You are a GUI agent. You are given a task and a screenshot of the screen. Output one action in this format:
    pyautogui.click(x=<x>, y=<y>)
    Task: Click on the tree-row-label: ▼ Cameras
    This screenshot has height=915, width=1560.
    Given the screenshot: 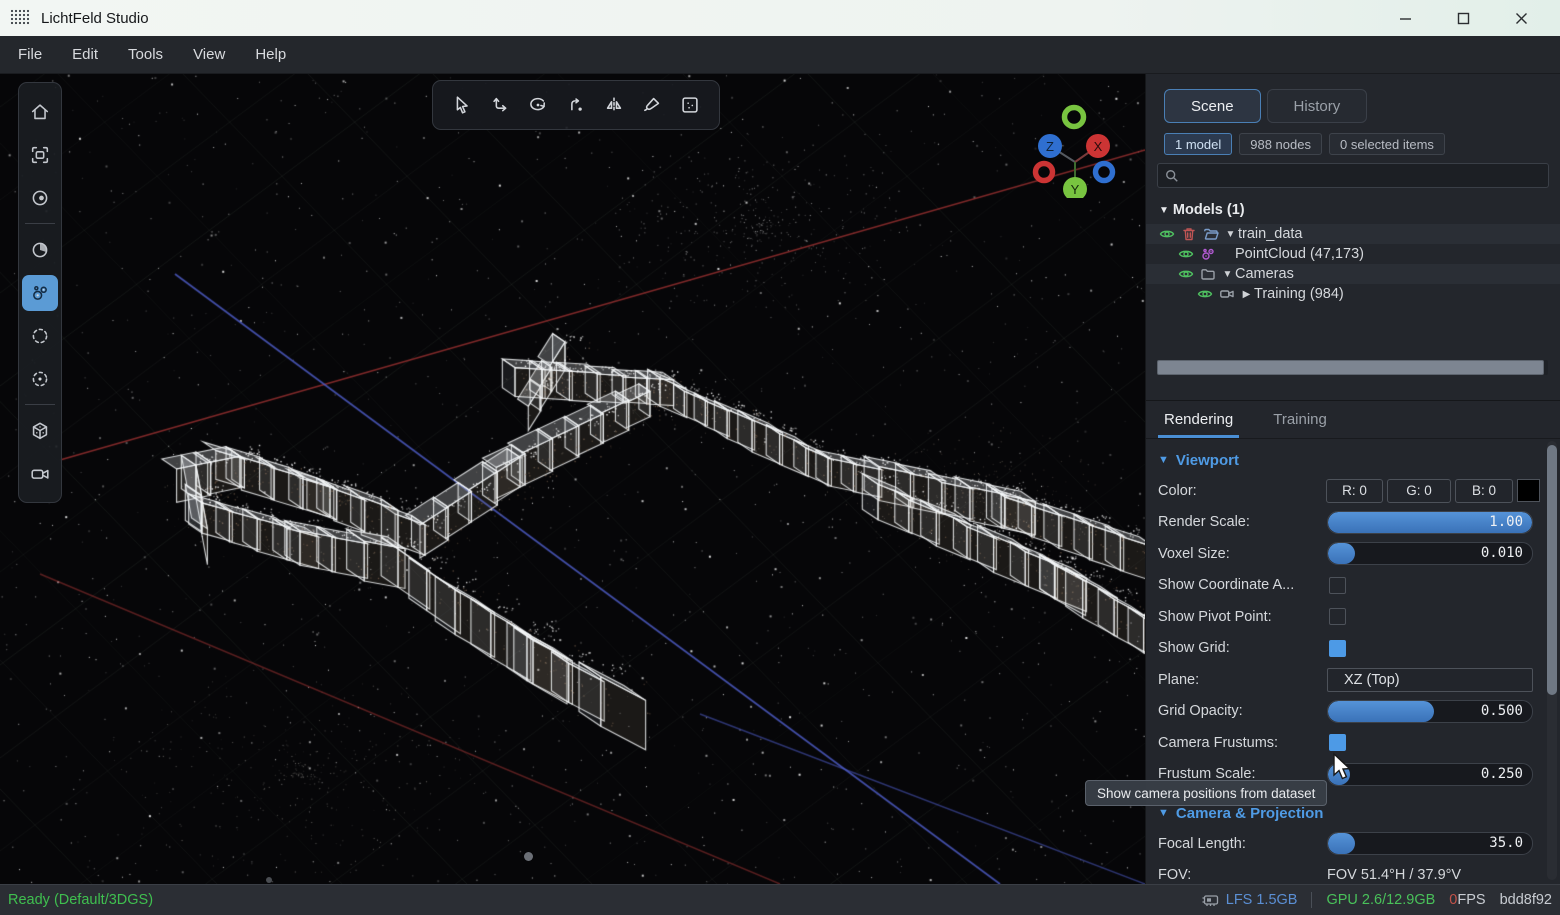 What is the action you would take?
    pyautogui.click(x=1258, y=274)
    